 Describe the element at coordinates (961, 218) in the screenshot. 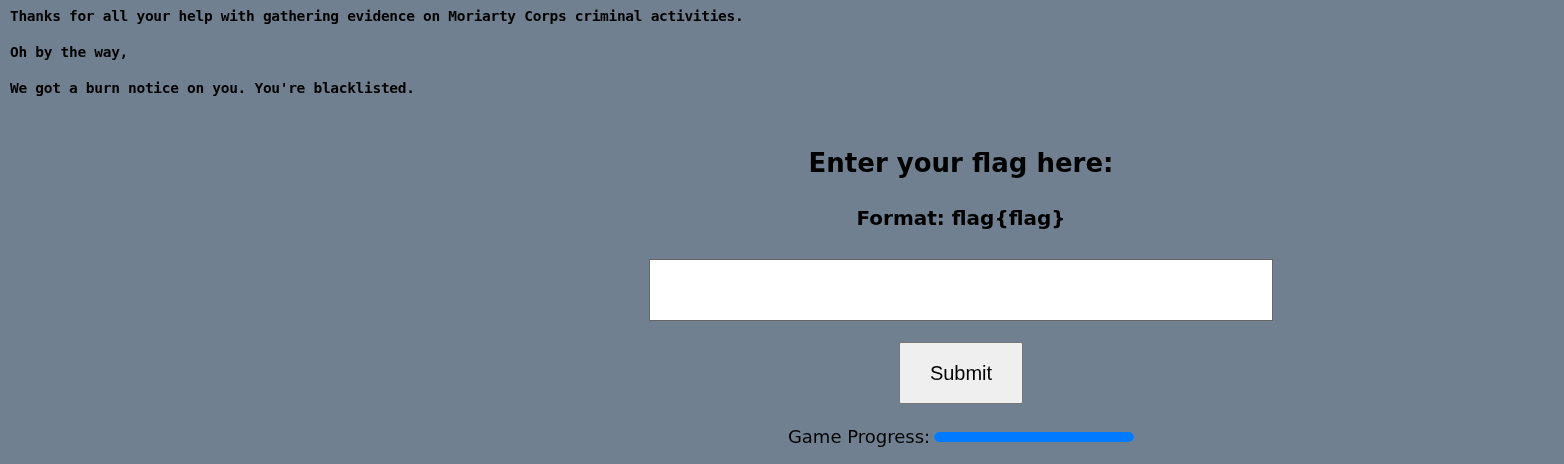

I see `format-hint: Format: flag{flag}` at that location.